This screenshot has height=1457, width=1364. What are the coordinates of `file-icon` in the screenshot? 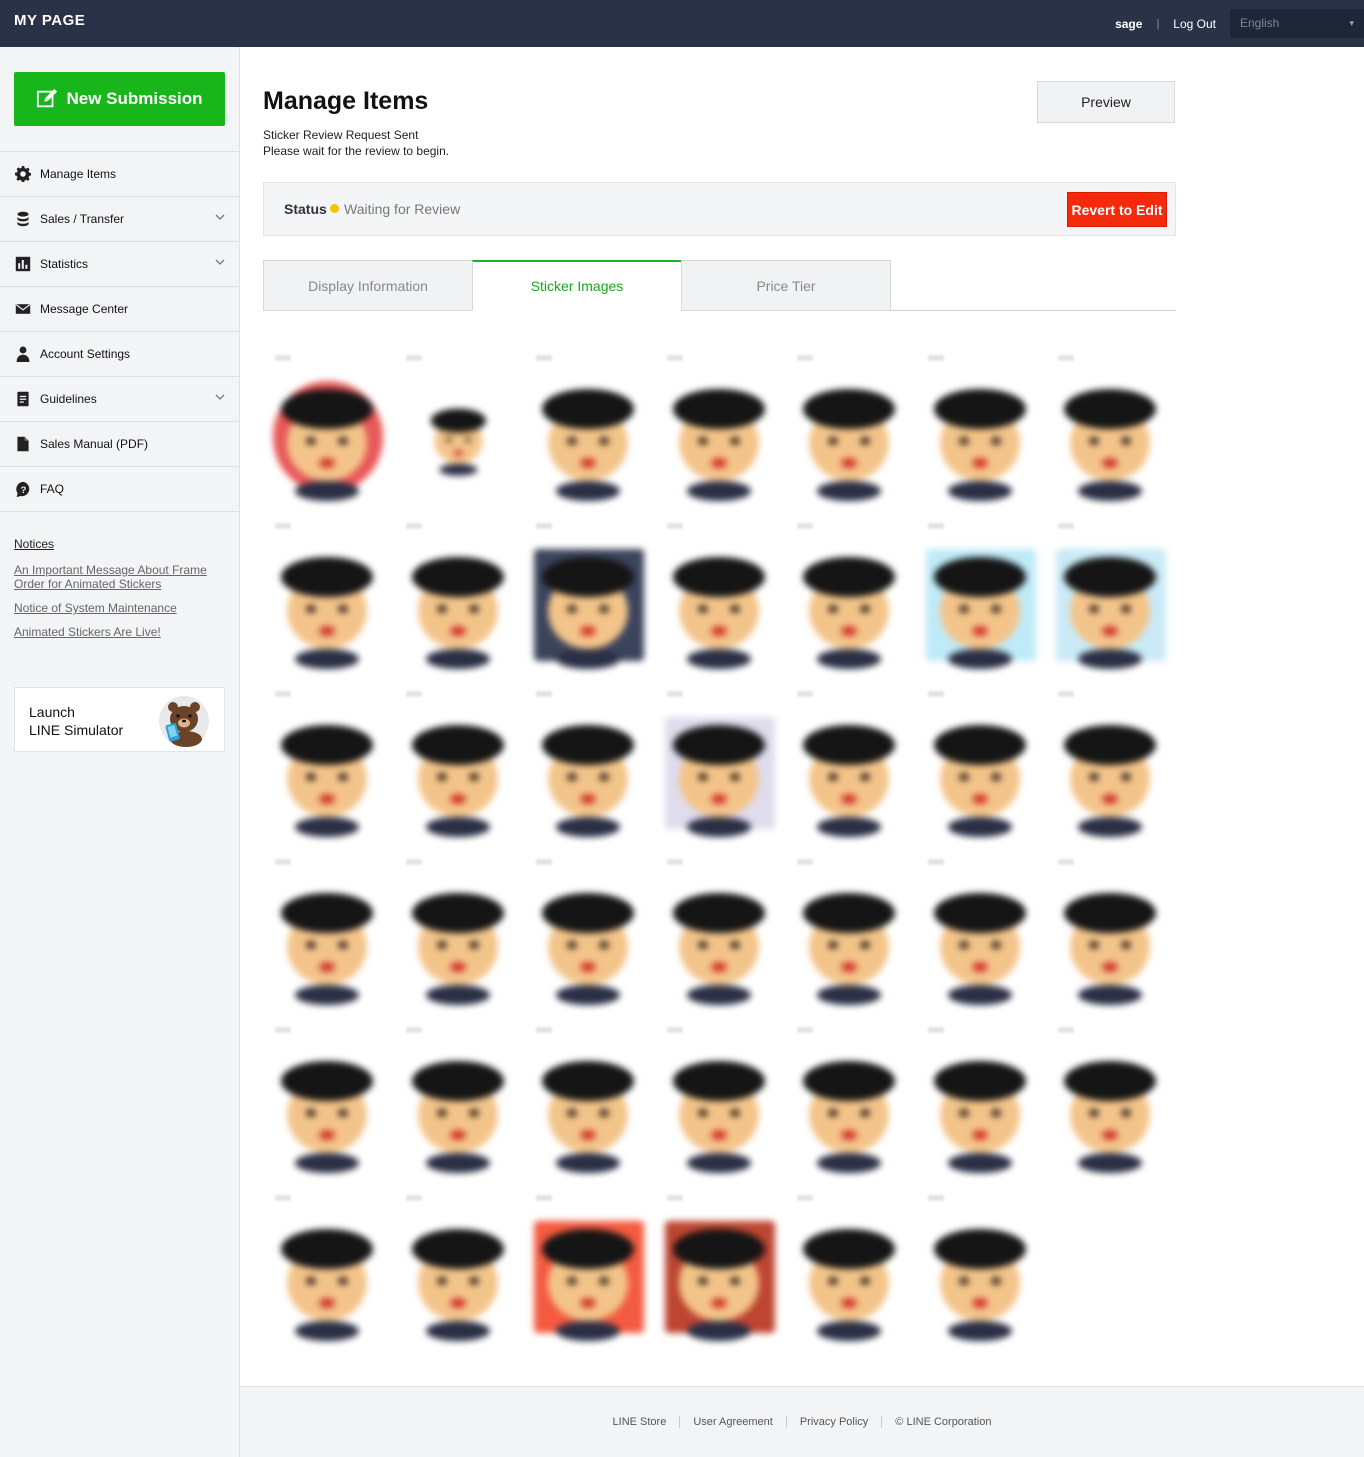 It's located at (23, 444).